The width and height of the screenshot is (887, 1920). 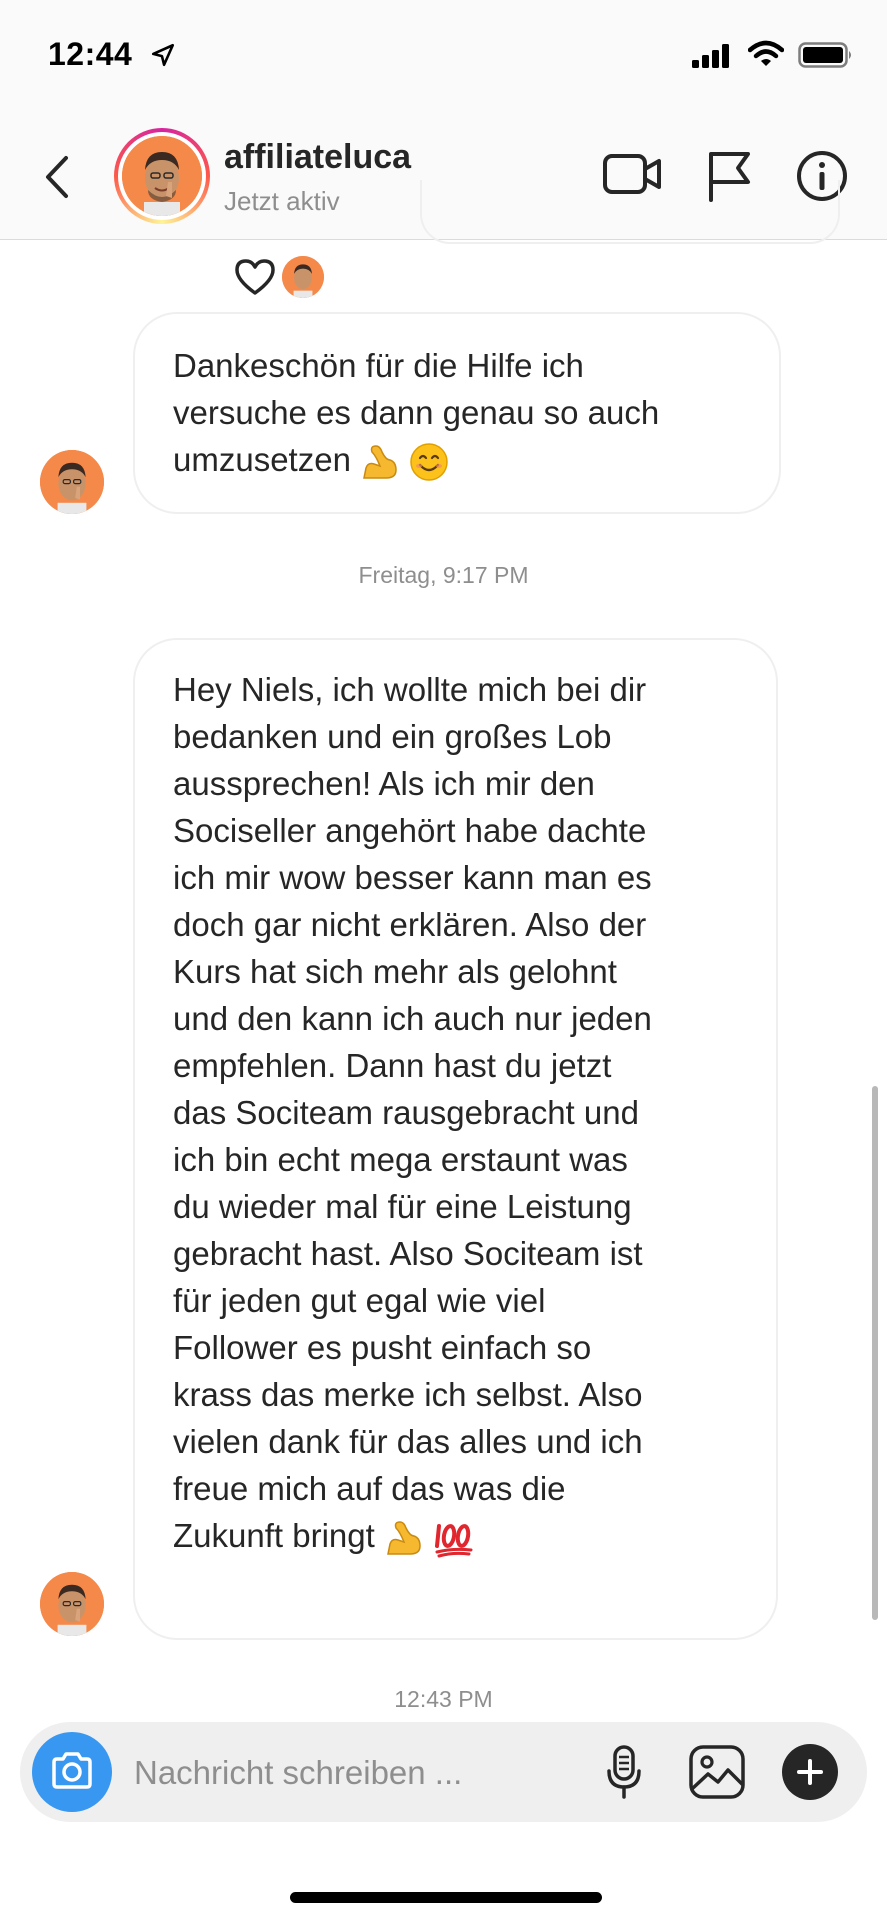 What do you see at coordinates (710, 56) in the screenshot?
I see `signal-icon` at bounding box center [710, 56].